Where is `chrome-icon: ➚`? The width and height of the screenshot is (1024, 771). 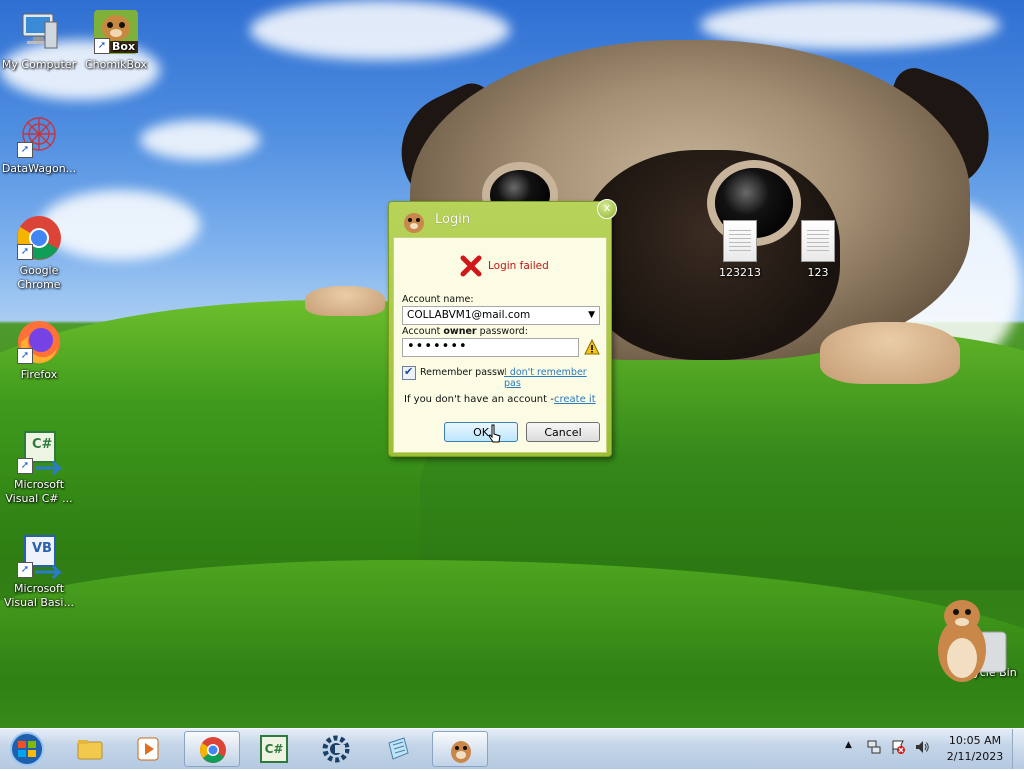
chrome-icon: ➚ is located at coordinates (39, 238).